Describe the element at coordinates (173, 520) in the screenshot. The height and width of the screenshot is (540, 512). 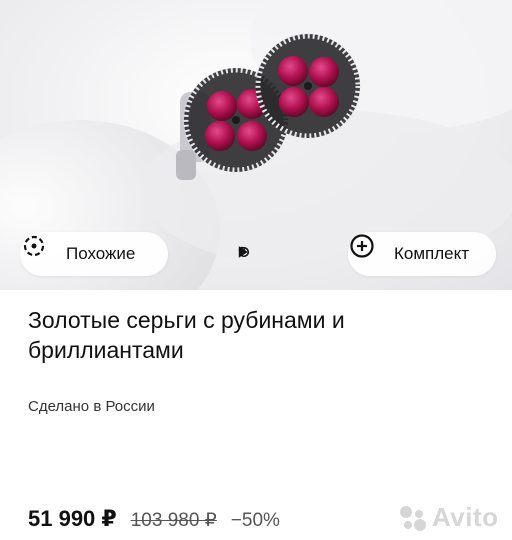
I see `old-price: 103 980 ₽` at that location.